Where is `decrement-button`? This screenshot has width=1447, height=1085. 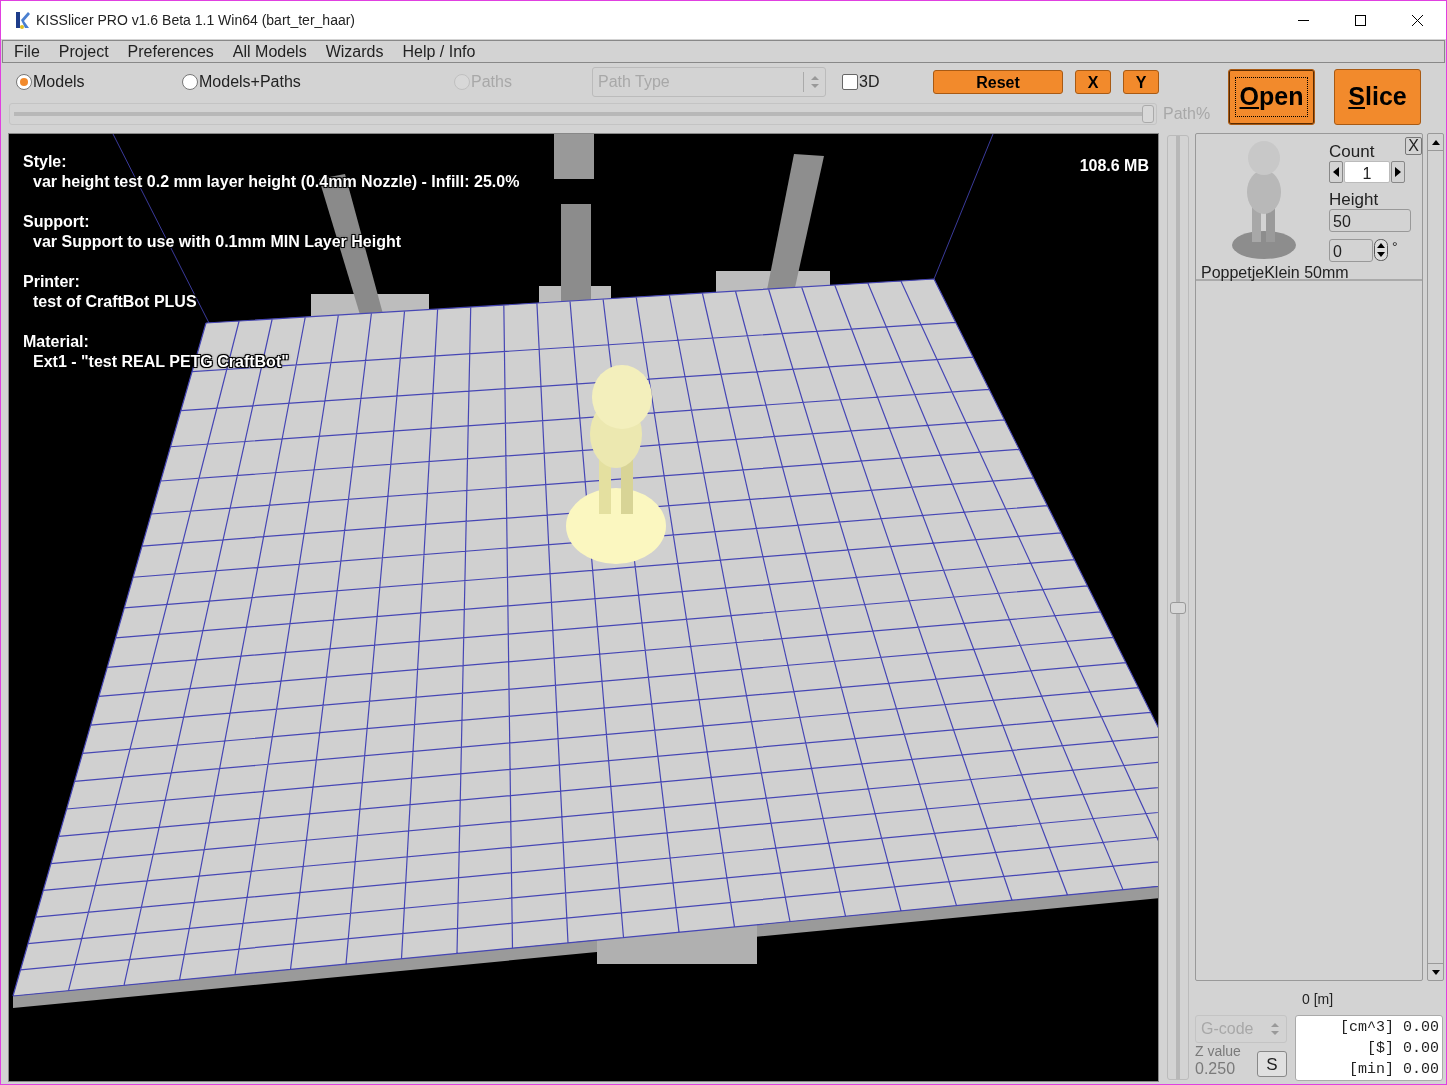 decrement-button is located at coordinates (1336, 172).